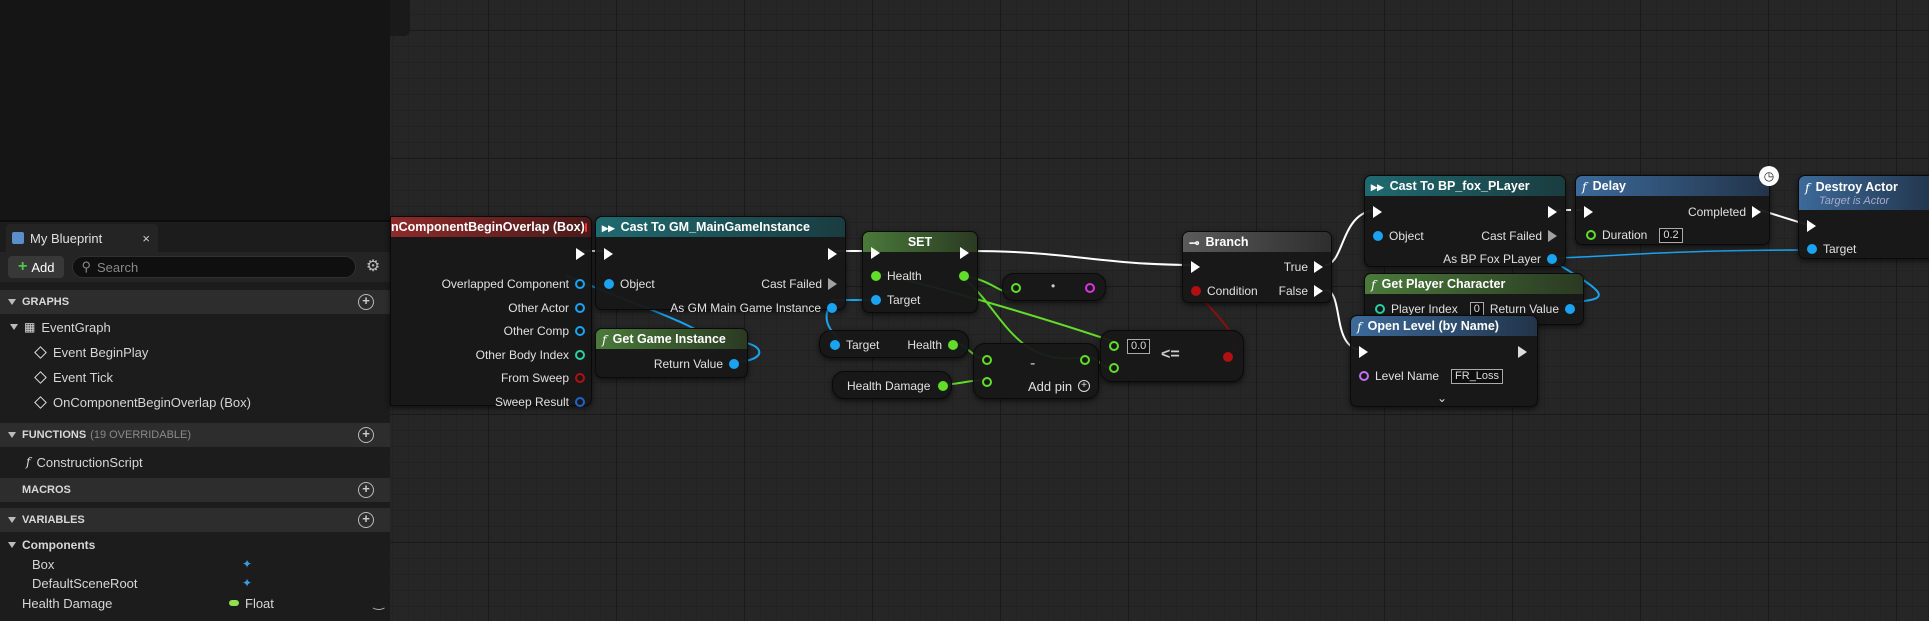 This screenshot has width=1929, height=621. What do you see at coordinates (195, 583) in the screenshot?
I see `tree-item-component: DefaultSceneRoot ✦` at bounding box center [195, 583].